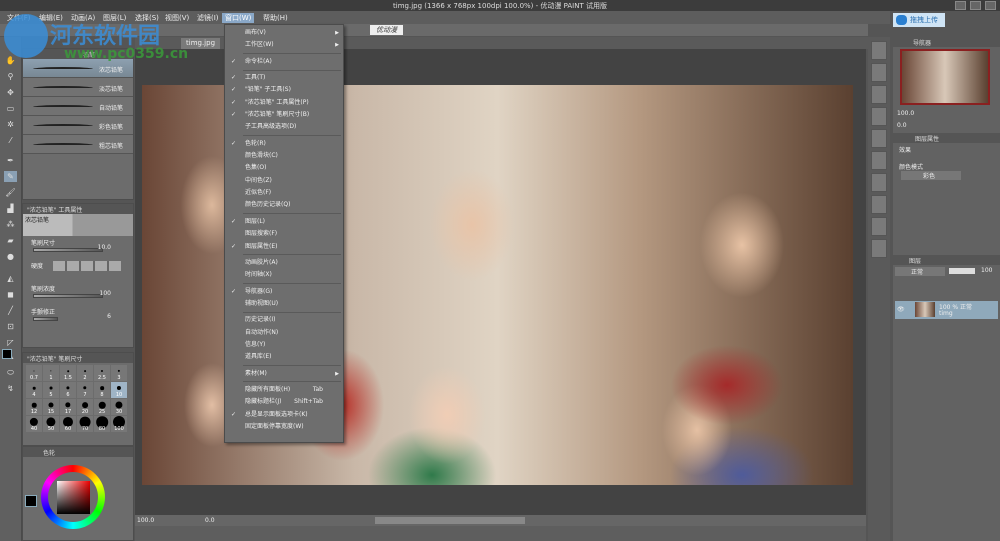  Describe the element at coordinates (10, 60) in the screenshot. I see `hand-icon: ✋` at that location.